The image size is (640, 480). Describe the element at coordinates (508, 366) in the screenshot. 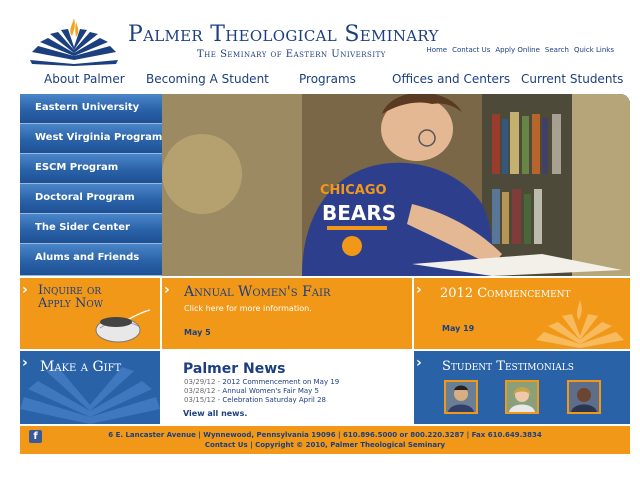

I see `testimonials-title: Student Testimonials` at that location.